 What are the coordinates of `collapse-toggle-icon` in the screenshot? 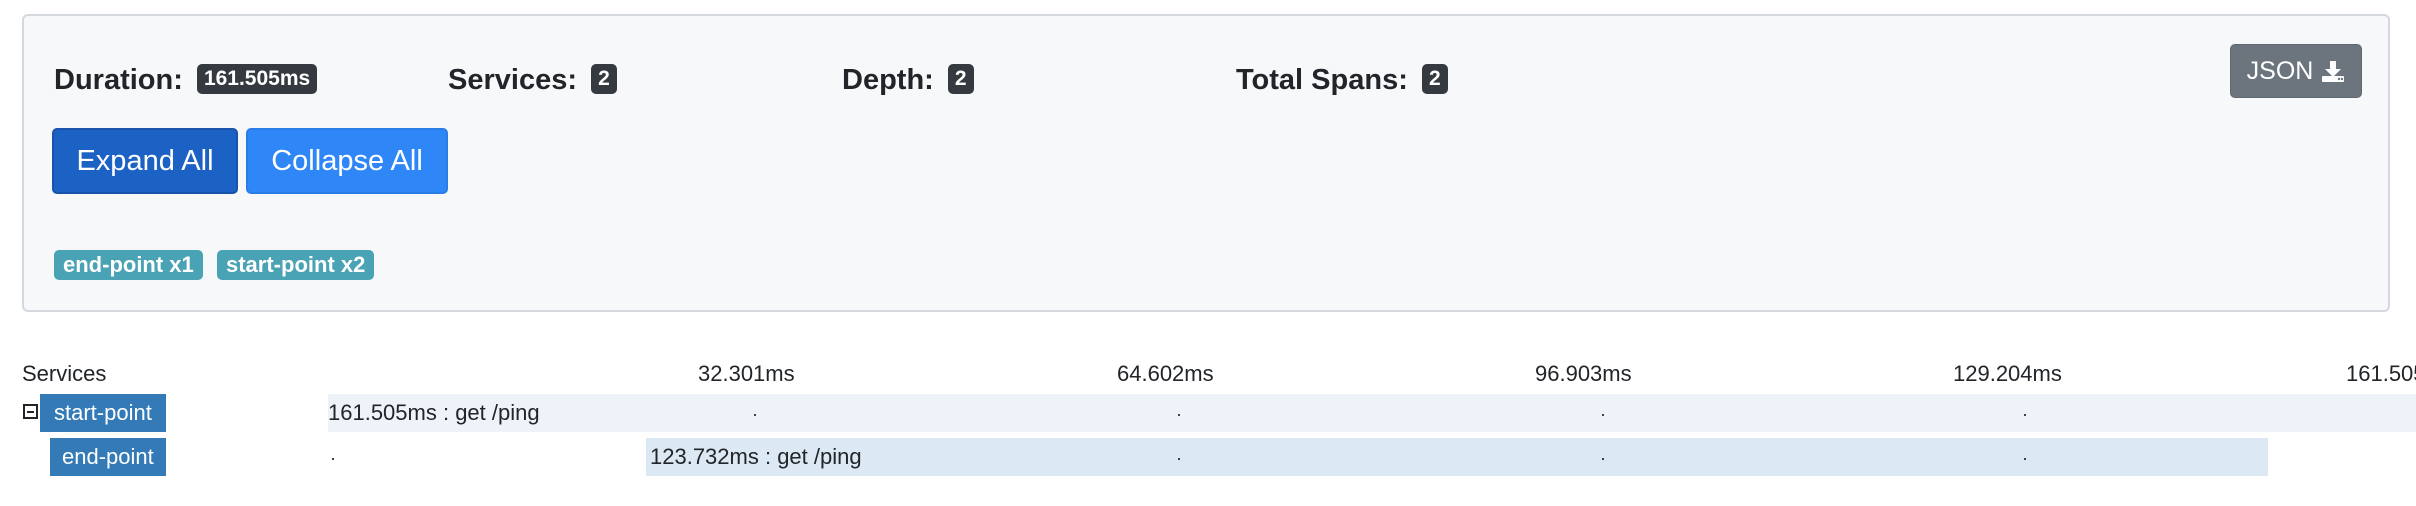 It's located at (30, 411).